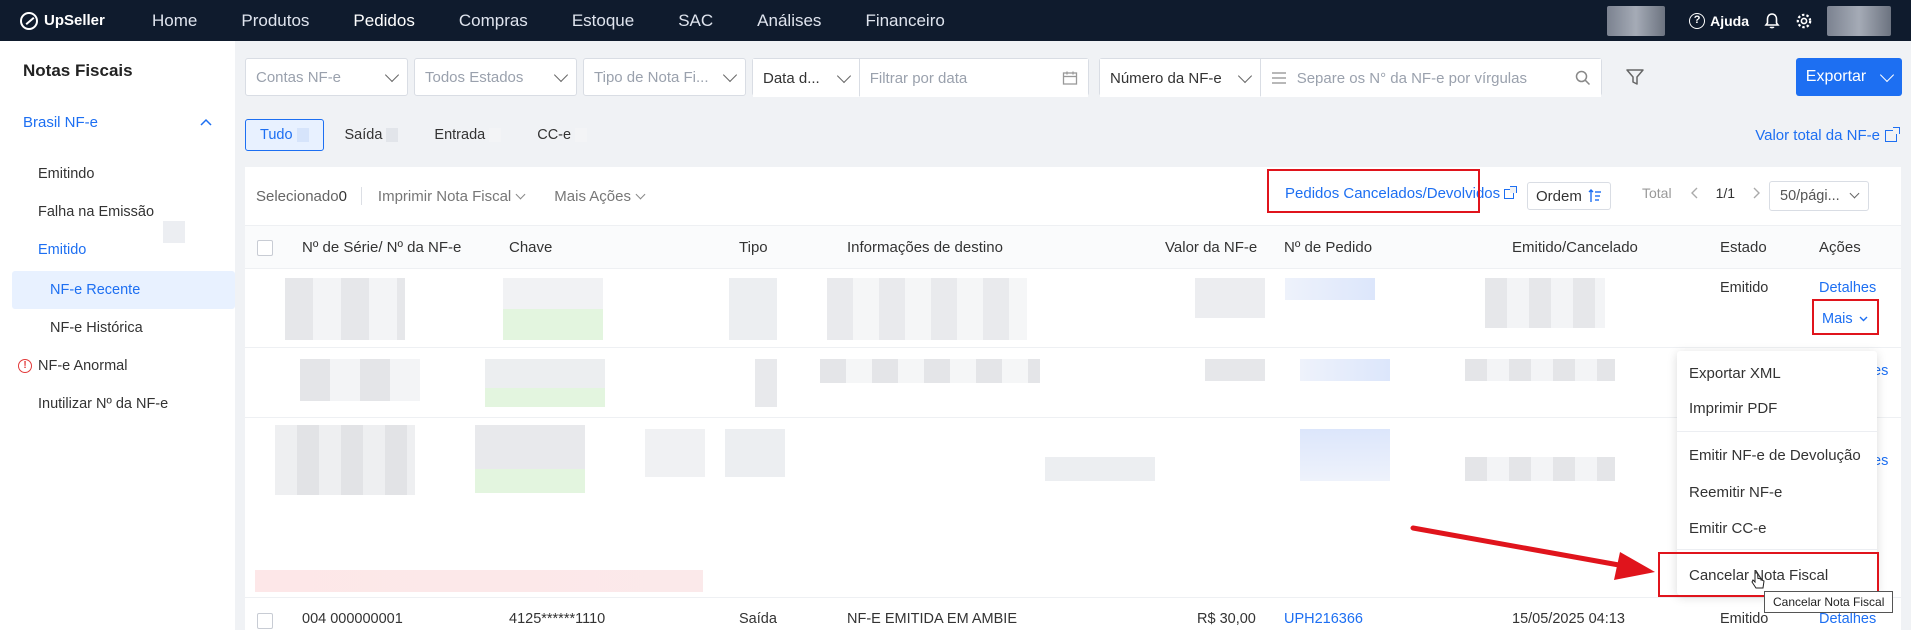  I want to click on sidebar-item-emitido: Emitido, so click(117, 250).